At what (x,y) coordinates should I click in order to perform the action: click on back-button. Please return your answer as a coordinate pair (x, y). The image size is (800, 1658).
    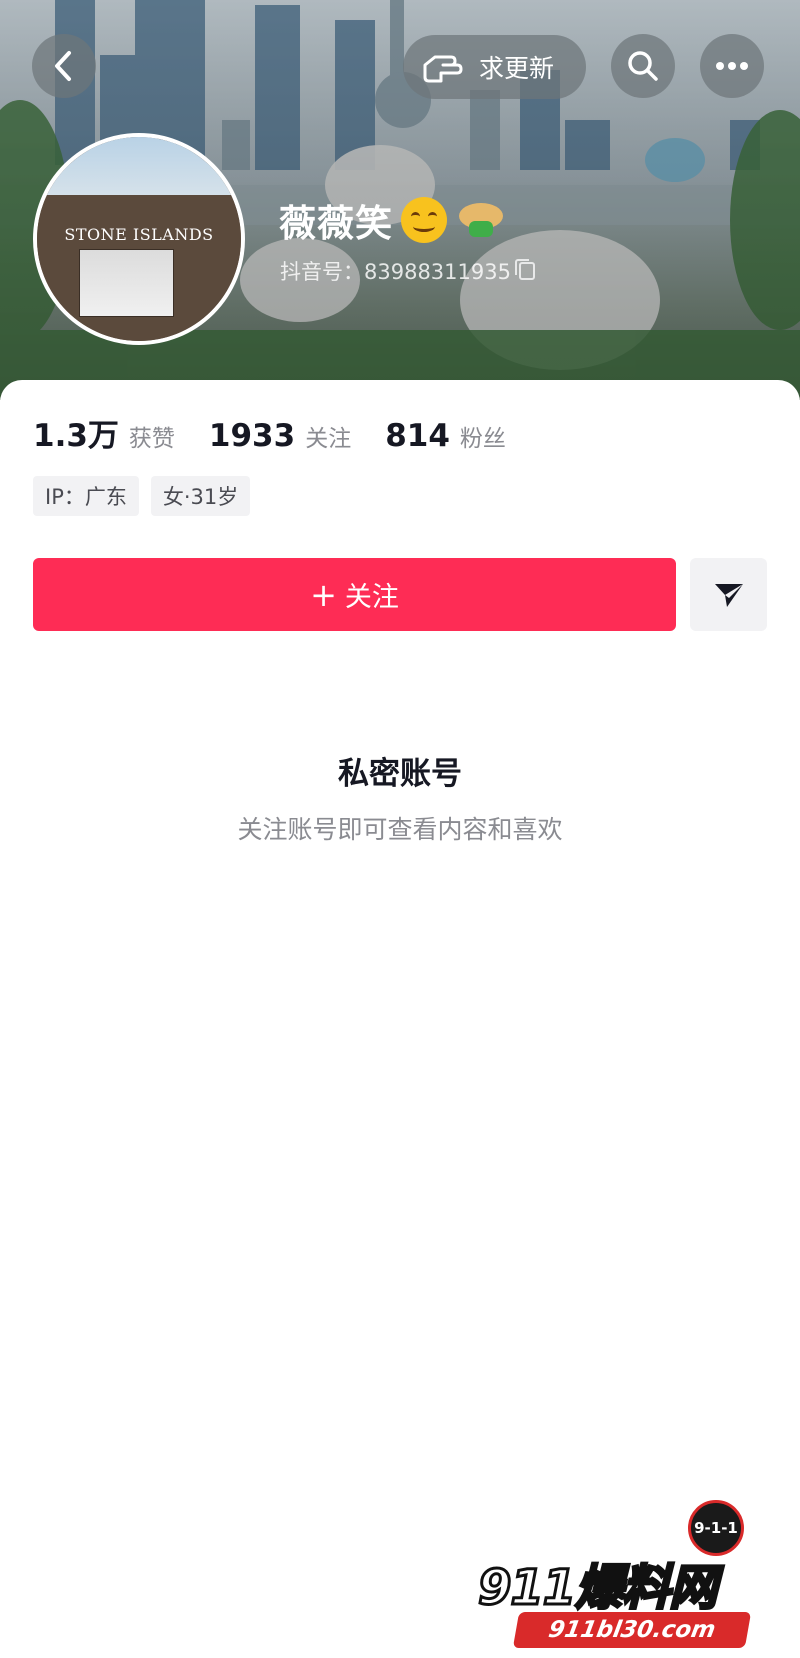
    Looking at the image, I should click on (64, 66).